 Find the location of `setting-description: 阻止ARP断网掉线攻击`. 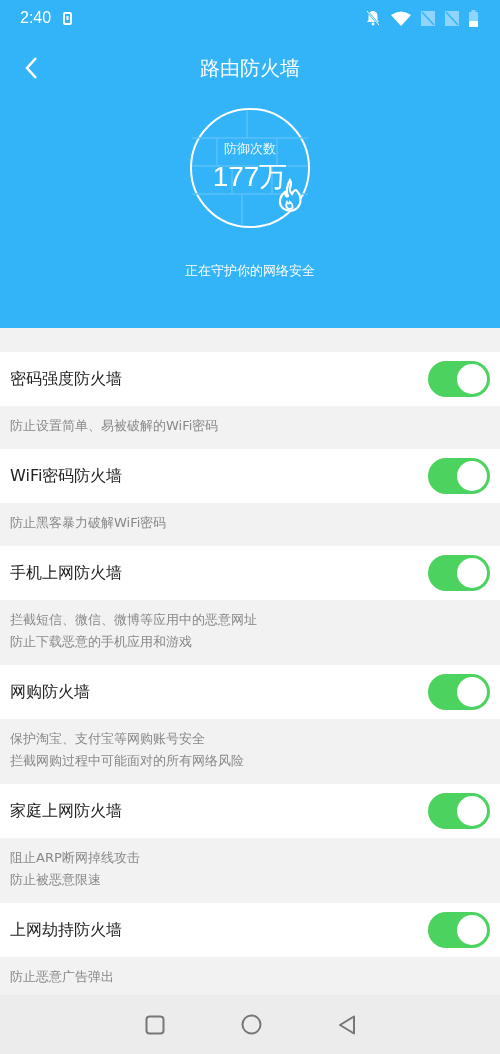

setting-description: 阻止ARP断网掉线攻击 is located at coordinates (75, 858).